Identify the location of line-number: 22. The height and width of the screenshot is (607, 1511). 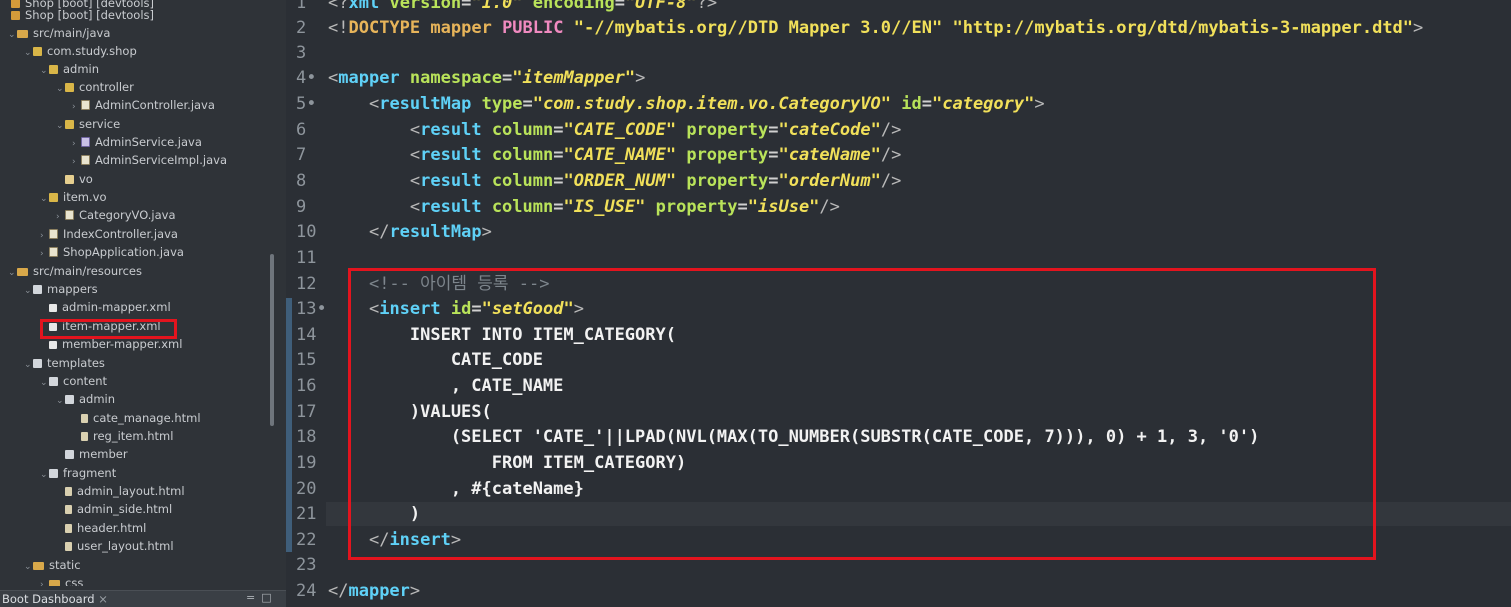
(306, 540).